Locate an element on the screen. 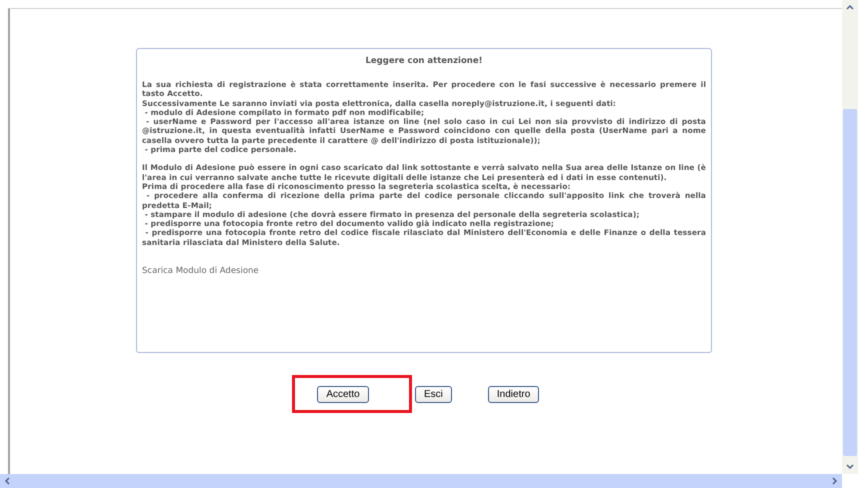  action-button: Esci is located at coordinates (433, 394).